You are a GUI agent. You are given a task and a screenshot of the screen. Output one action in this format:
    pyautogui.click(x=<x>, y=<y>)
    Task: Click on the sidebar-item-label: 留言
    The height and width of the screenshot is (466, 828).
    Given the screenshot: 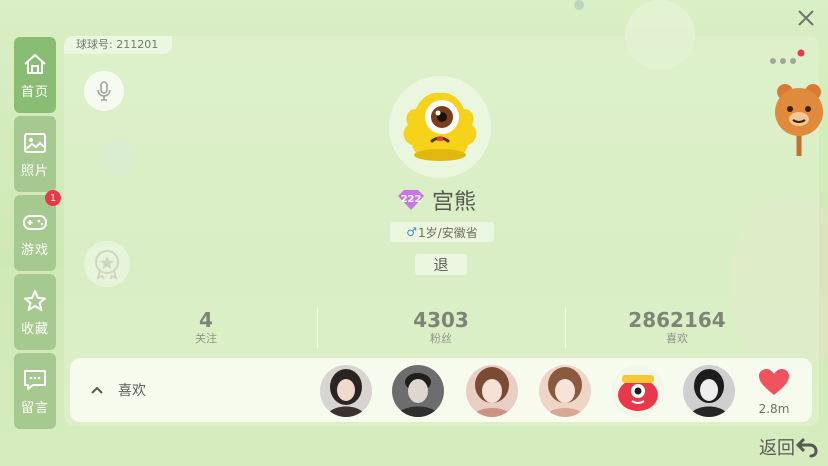 What is the action you would take?
    pyautogui.click(x=34, y=408)
    